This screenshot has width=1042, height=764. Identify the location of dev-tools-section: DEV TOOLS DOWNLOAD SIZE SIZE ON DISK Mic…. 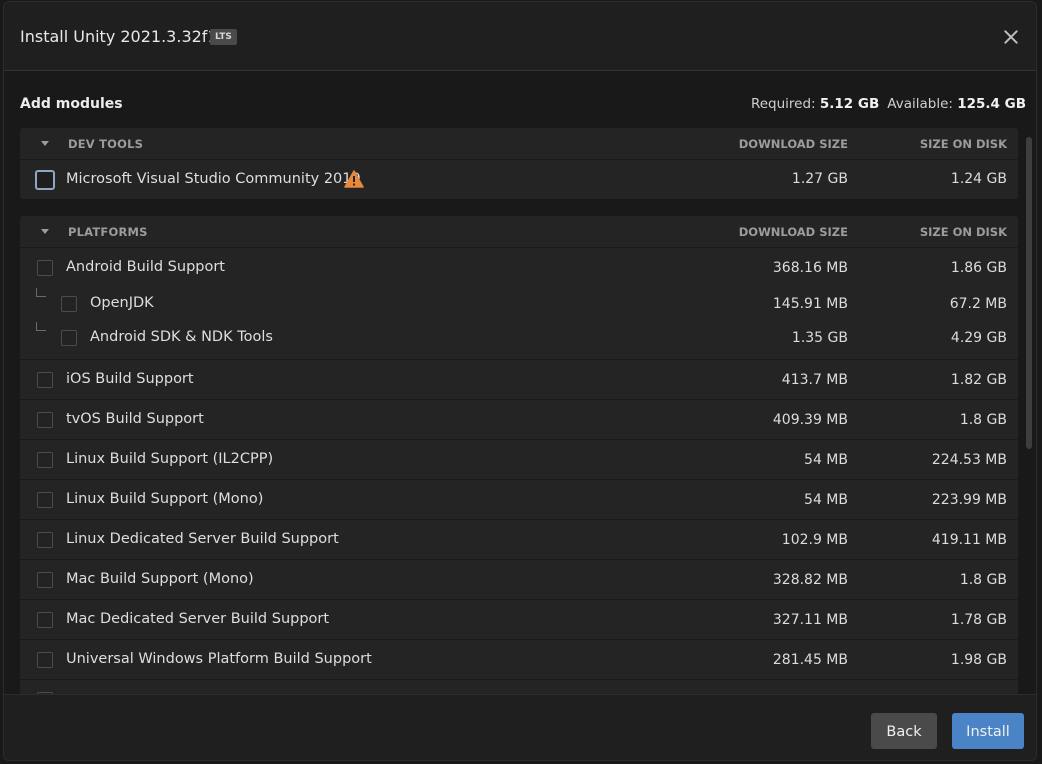
(519, 163).